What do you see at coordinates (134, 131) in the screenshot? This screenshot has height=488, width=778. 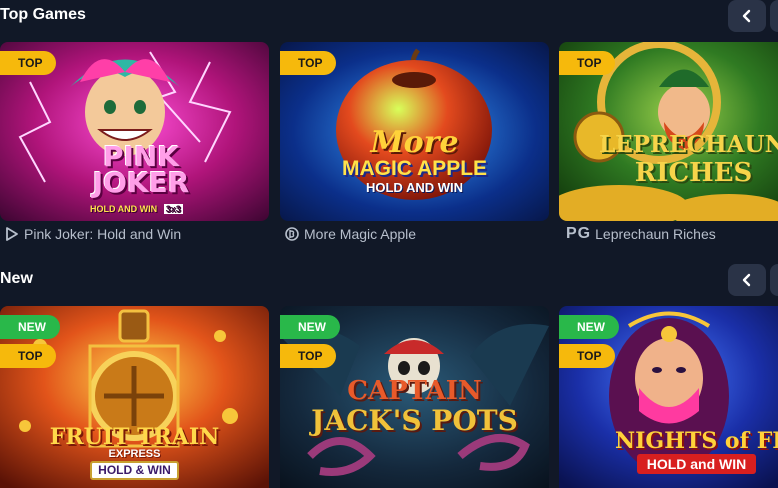 I see `game-card-pink-joker: PINK JOKER HOLD AND WIN 3x3 TOP` at bounding box center [134, 131].